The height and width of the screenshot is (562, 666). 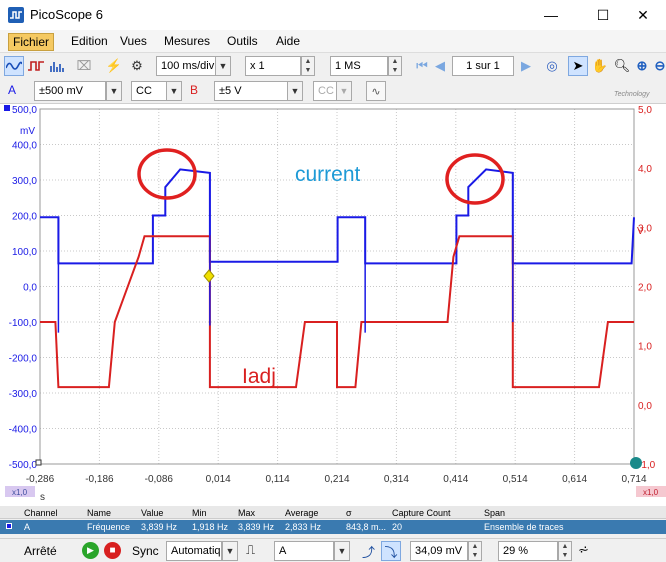 I want to click on rising-edge-icon: ⤴, so click(x=368, y=551).